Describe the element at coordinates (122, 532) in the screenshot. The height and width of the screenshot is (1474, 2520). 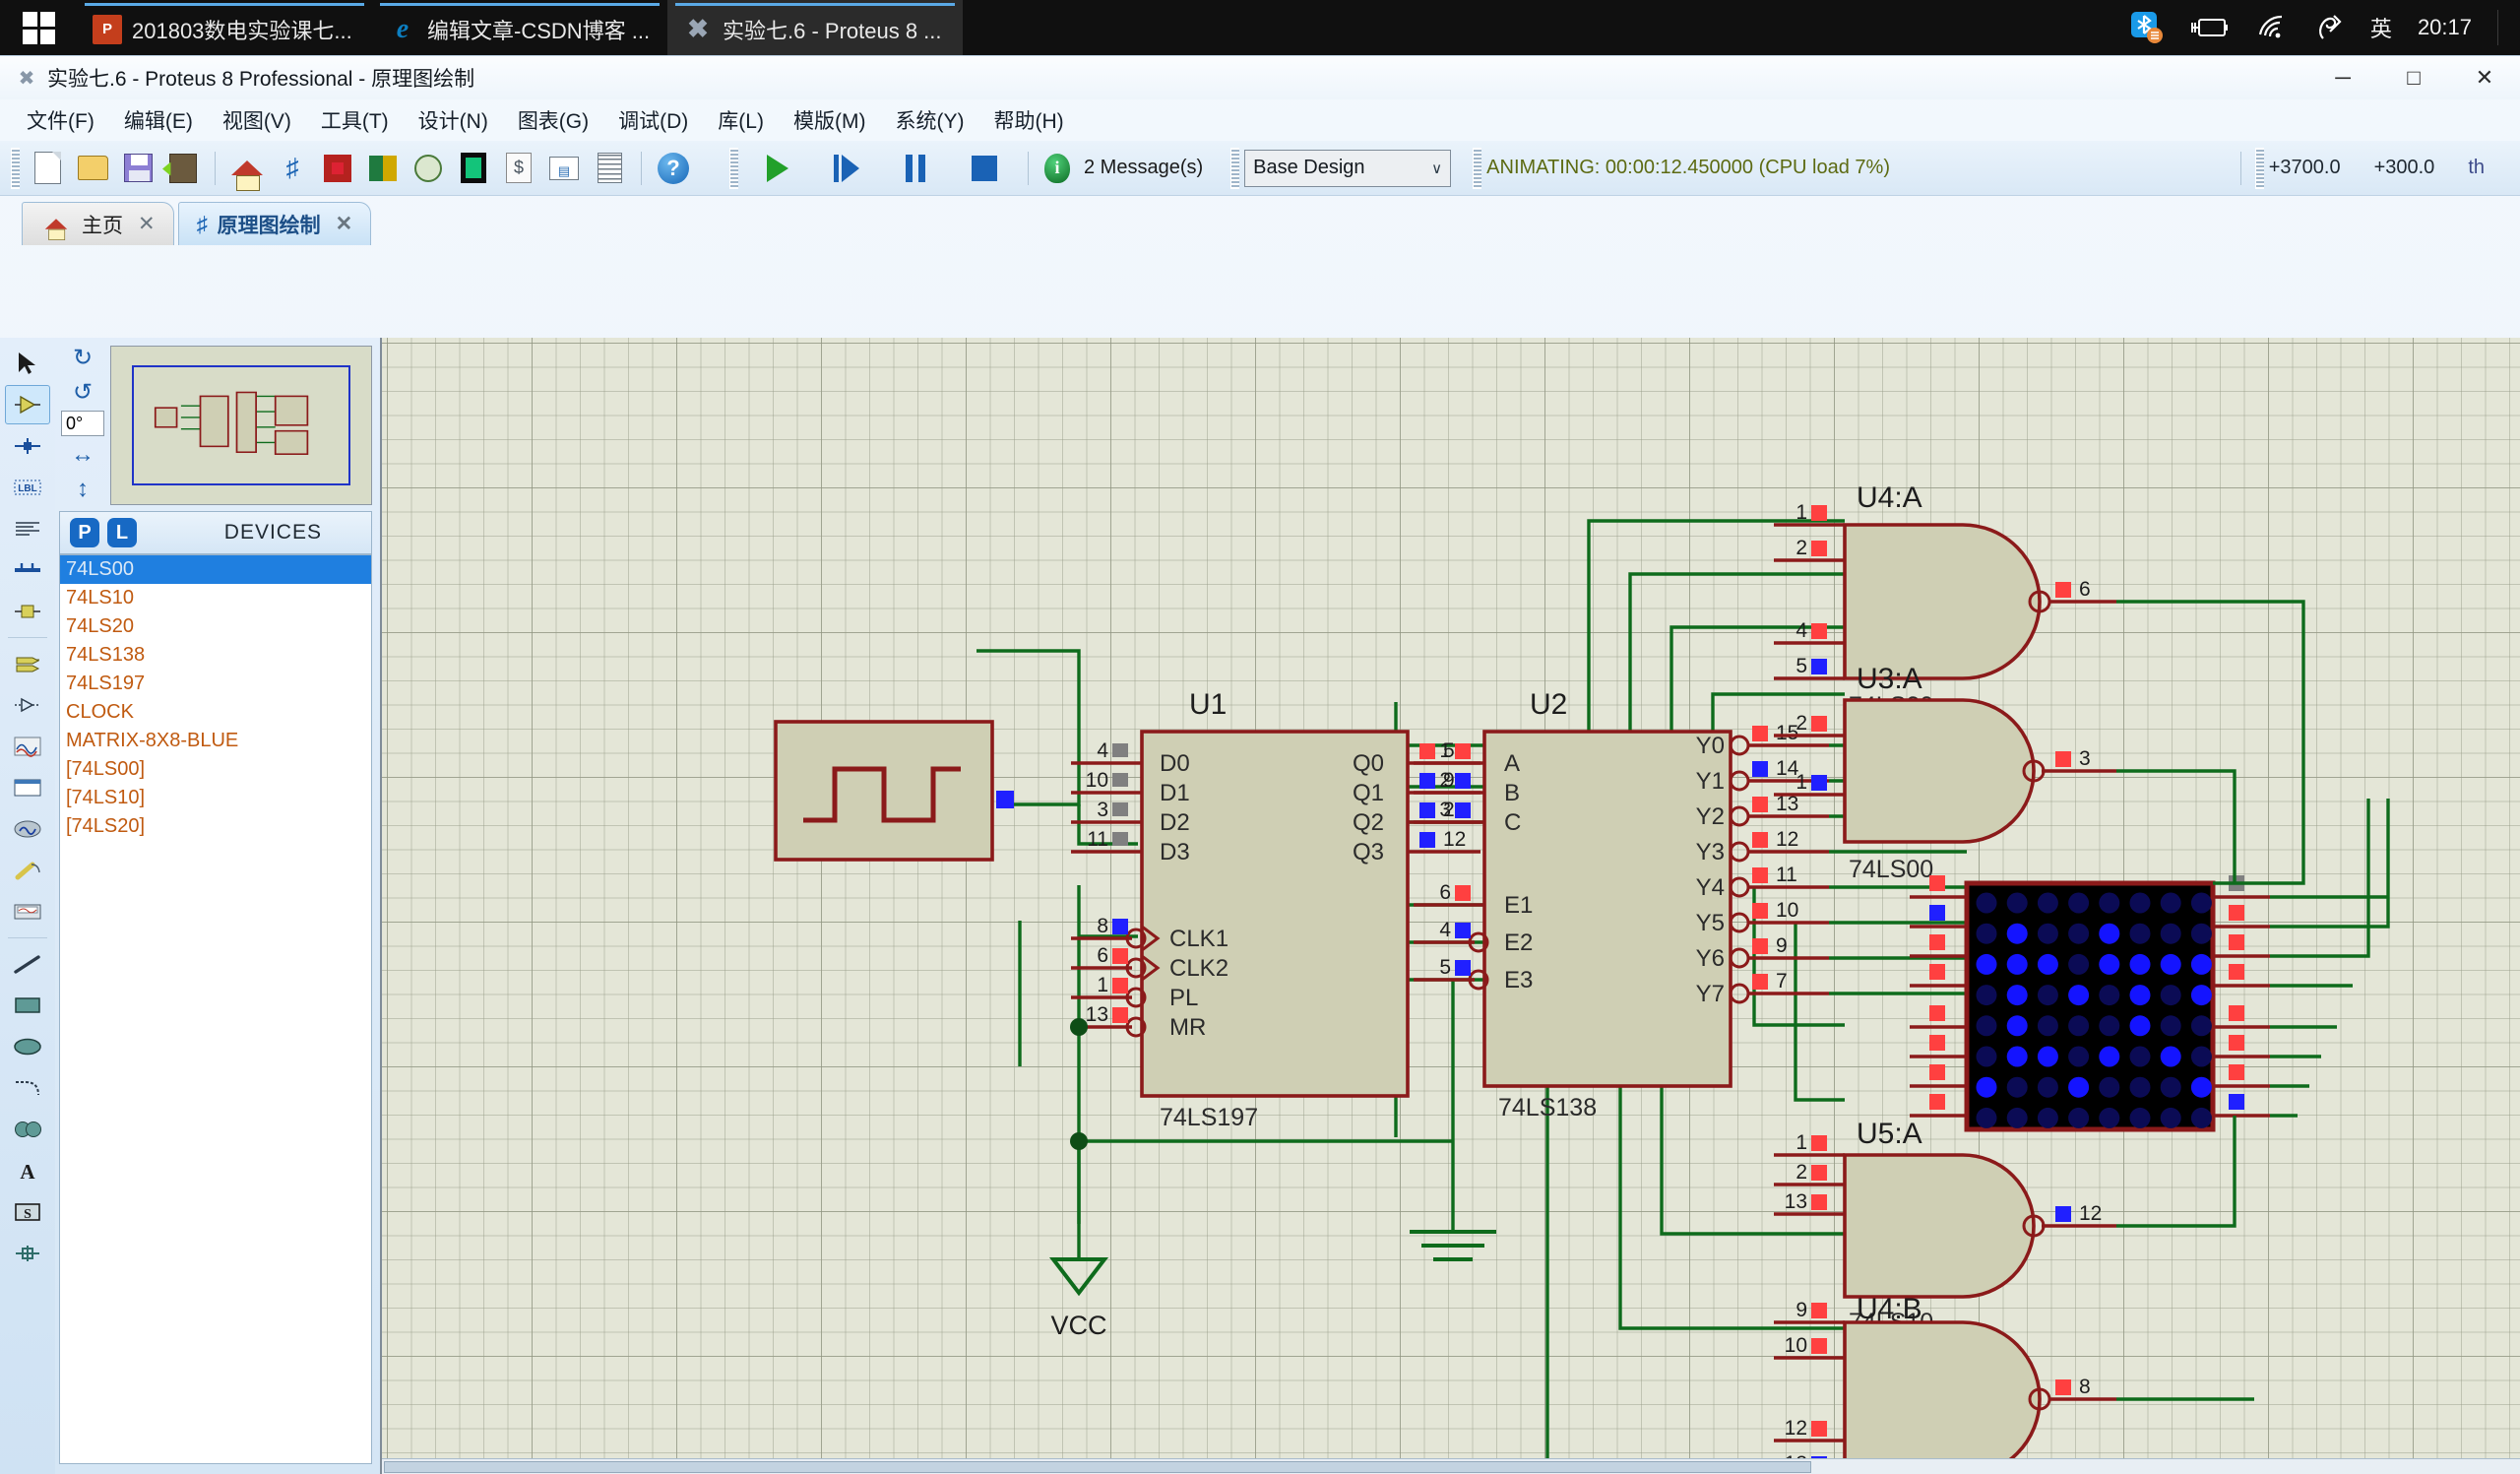
I see `library-manager-button: L` at that location.